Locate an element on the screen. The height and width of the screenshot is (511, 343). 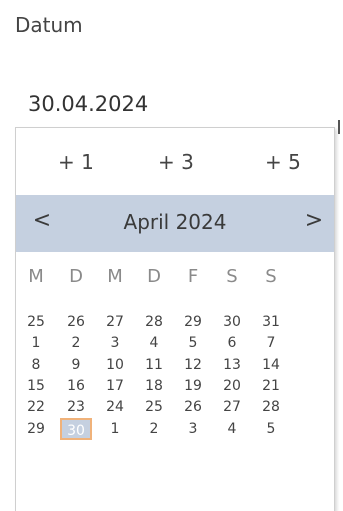
add-3-days-button: + 3 is located at coordinates (176, 162).